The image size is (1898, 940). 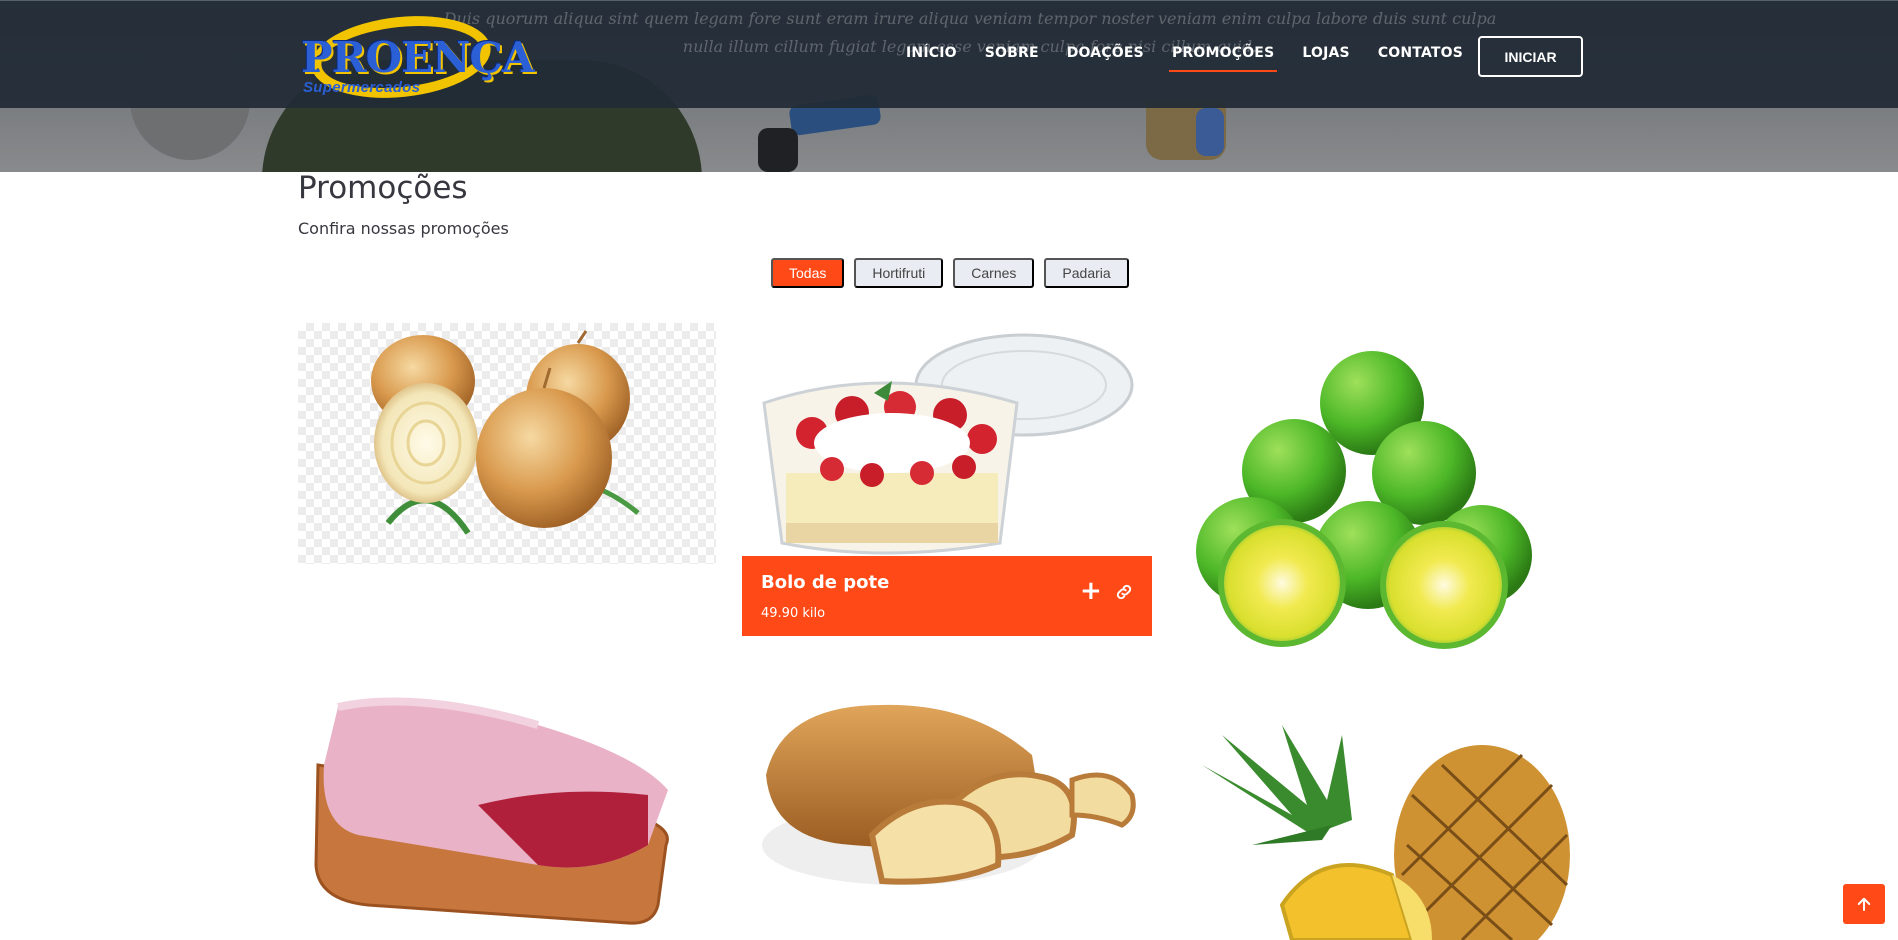 I want to click on section-title: Promoções, so click(x=383, y=188).